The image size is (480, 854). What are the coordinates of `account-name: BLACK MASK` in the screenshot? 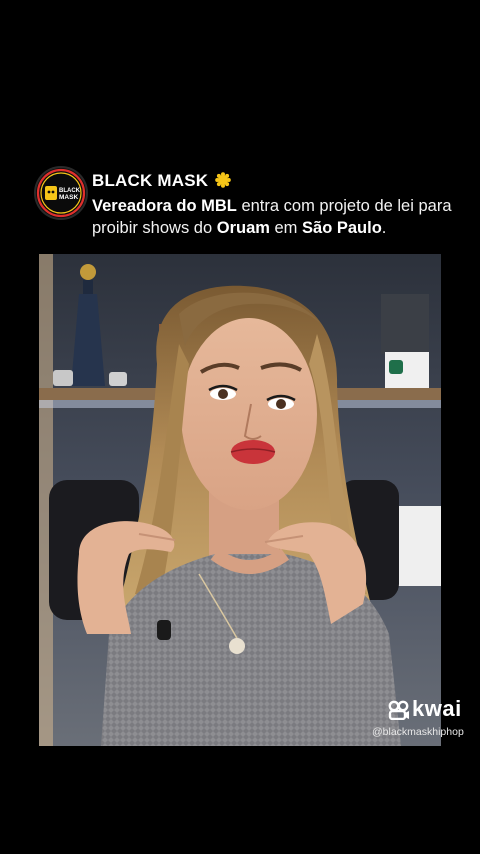 It's located at (150, 181).